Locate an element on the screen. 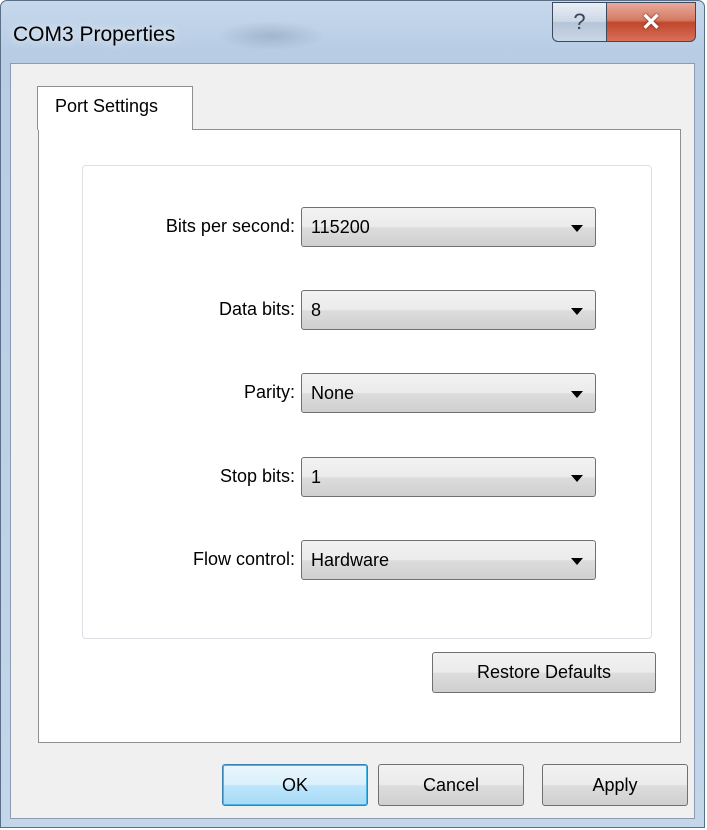  window-title: COM3 Properties is located at coordinates (94, 34).